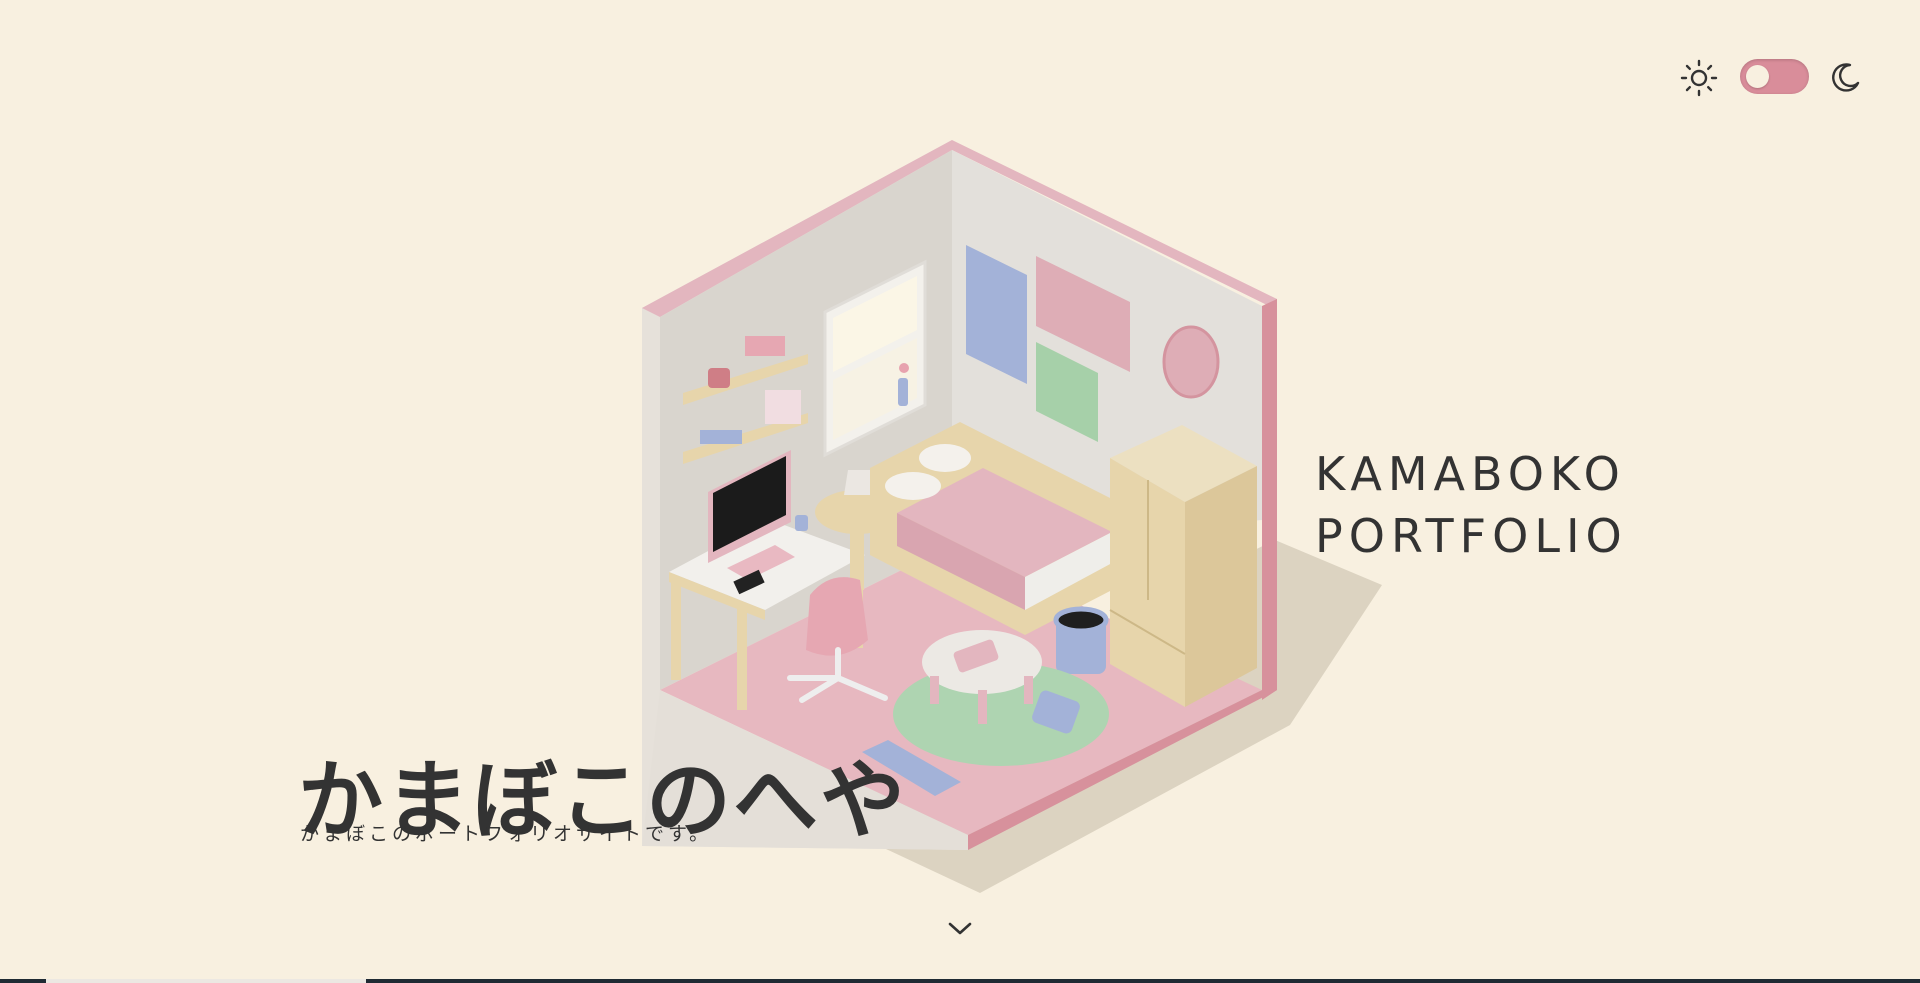  What do you see at coordinates (506, 834) in the screenshot?
I see `hero-subtitle: かまぼこのポートフォリオサイトです。` at bounding box center [506, 834].